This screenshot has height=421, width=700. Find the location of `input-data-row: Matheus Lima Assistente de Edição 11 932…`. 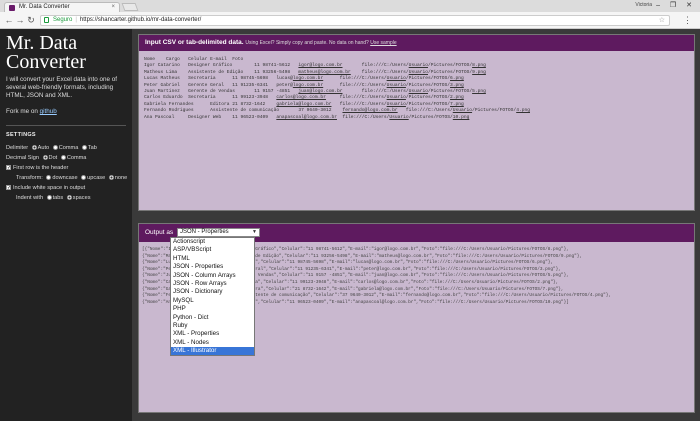

input-data-row: Matheus Lima Assistente de Edição 11 932… is located at coordinates (315, 72).